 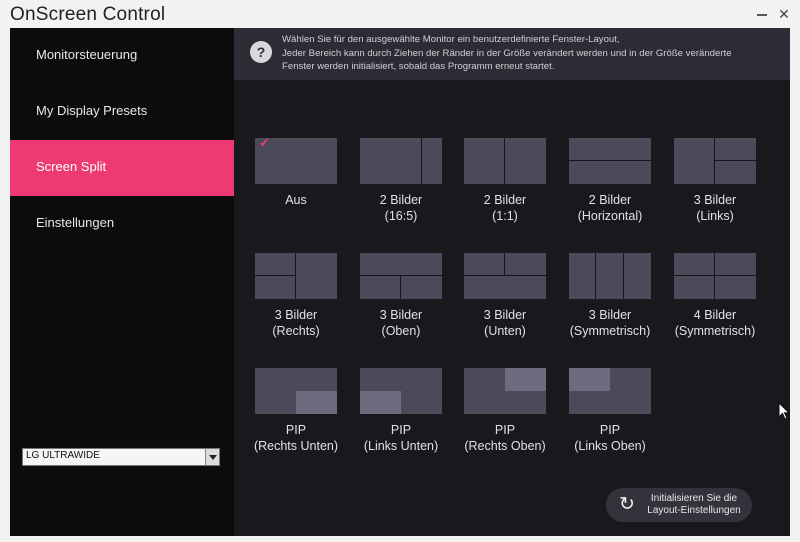 I want to click on layout-label: 3 Bilder (Links), so click(x=715, y=208).